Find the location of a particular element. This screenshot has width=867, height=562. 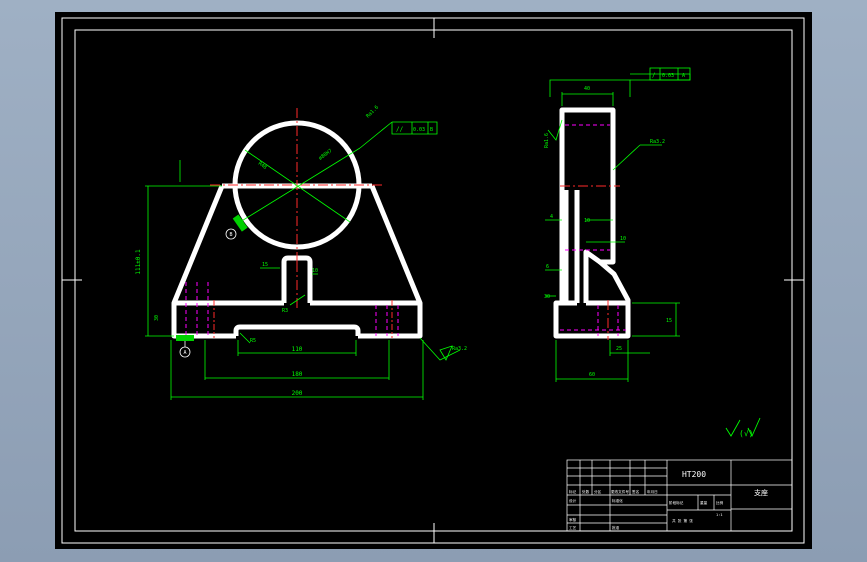

perp-datum: A is located at coordinates (683, 76).